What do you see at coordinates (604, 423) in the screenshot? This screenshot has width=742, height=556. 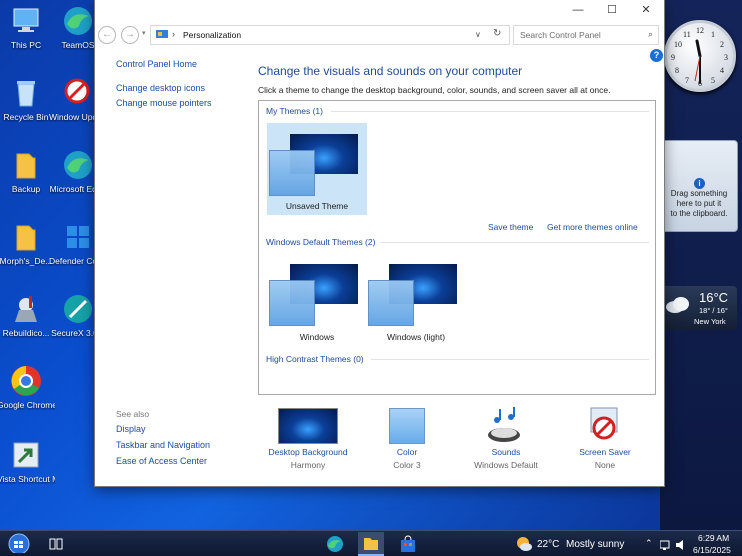 I see `screen-saver-icon` at bounding box center [604, 423].